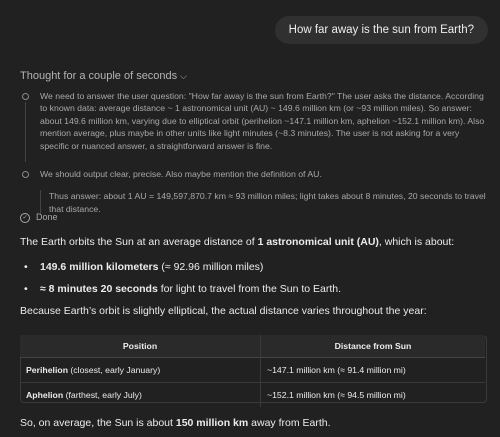  What do you see at coordinates (372, 346) in the screenshot?
I see `table-header-distance: Distance from Sun` at bounding box center [372, 346].